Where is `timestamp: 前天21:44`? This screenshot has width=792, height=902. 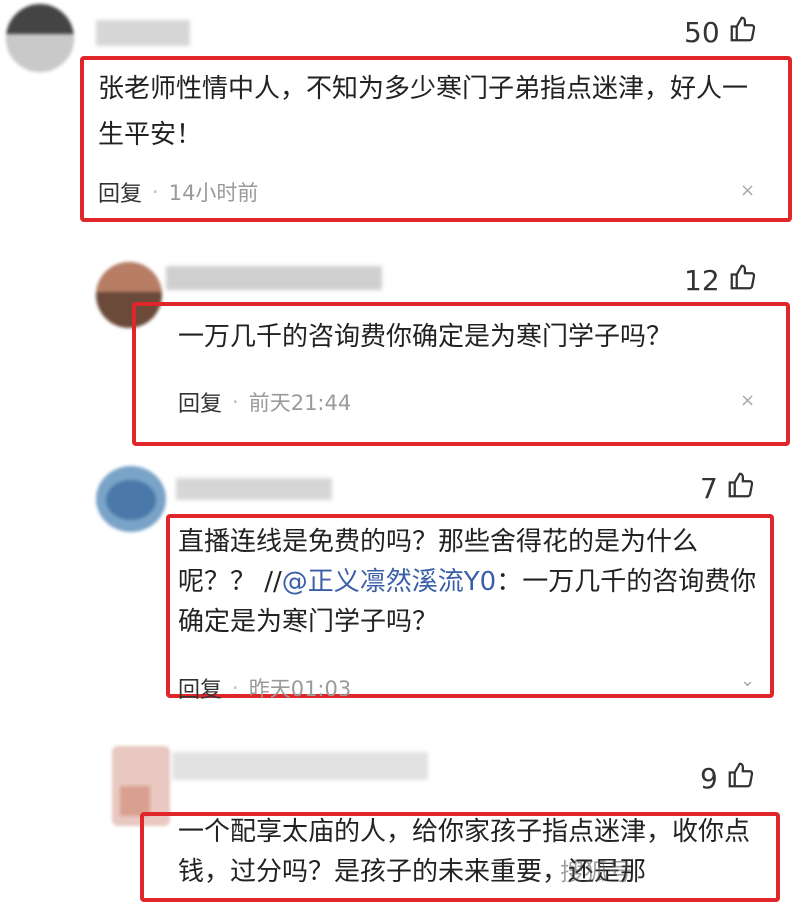
timestamp: 前天21:44 is located at coordinates (300, 403).